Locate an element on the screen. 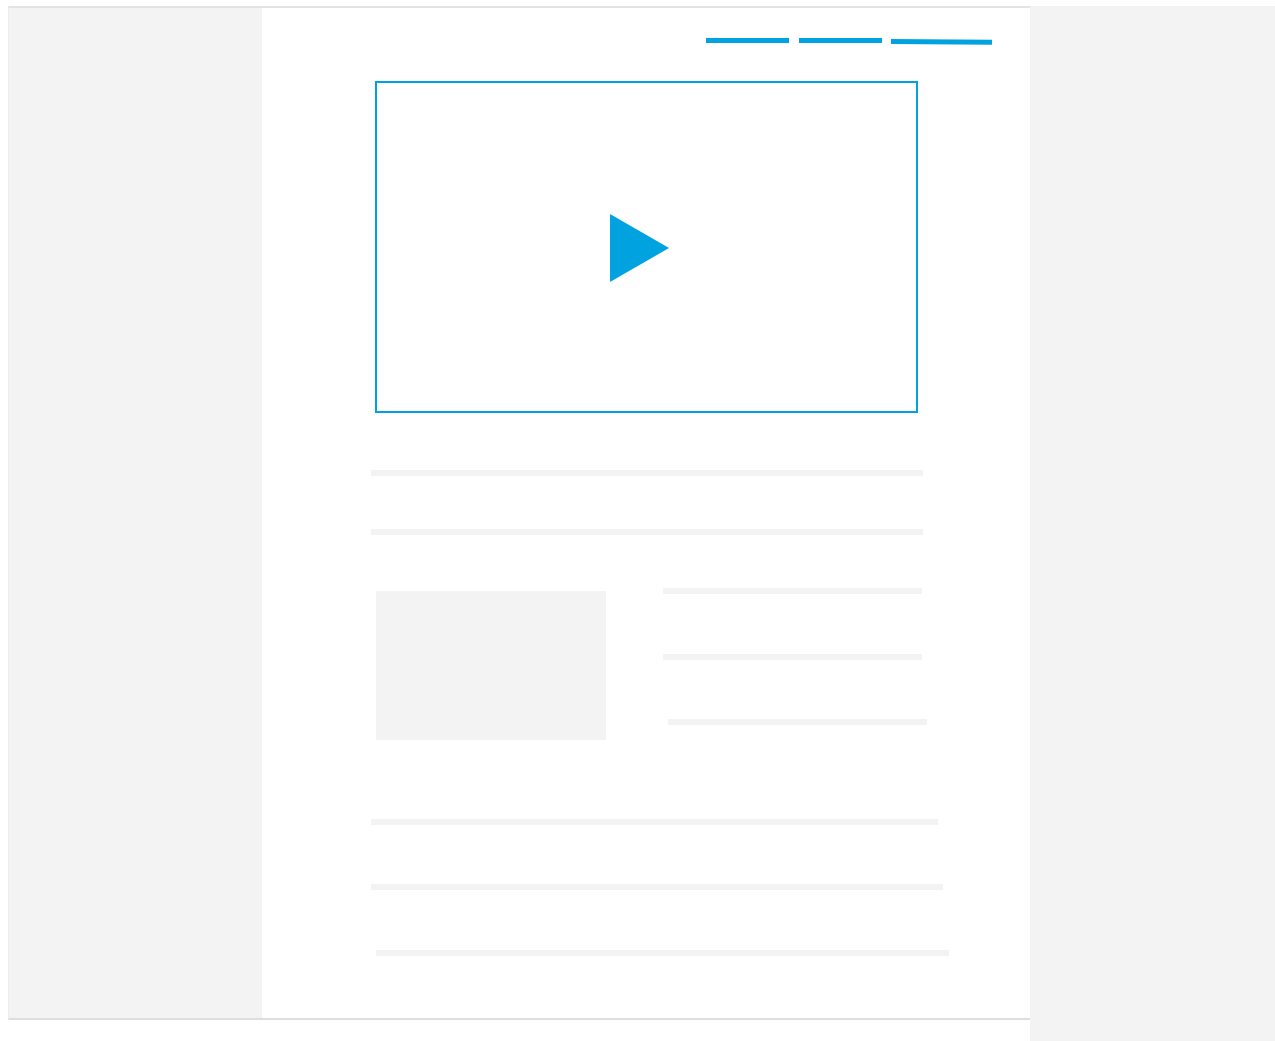 This screenshot has width=1275, height=1041. play-icon is located at coordinates (639, 248).